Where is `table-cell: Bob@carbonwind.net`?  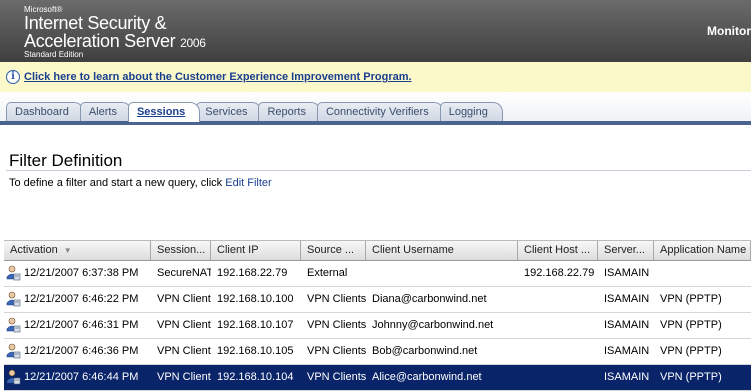
table-cell: Bob@carbonwind.net is located at coordinates (425, 351).